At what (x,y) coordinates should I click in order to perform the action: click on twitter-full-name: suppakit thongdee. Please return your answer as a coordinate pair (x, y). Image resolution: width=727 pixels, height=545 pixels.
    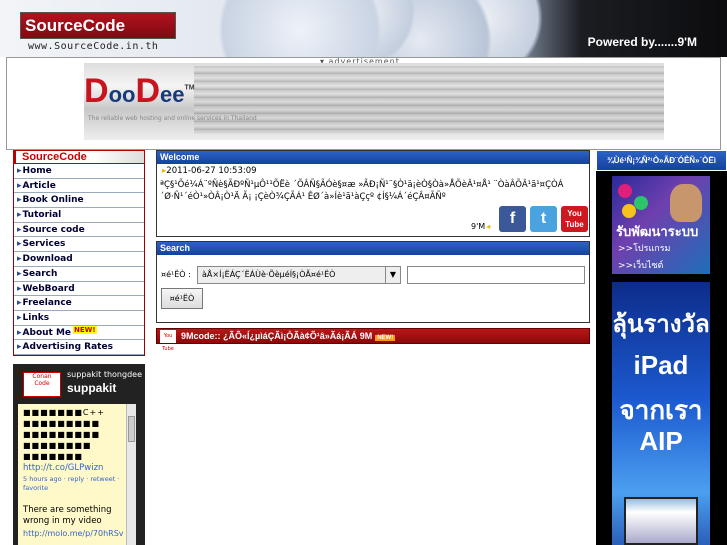
    Looking at the image, I should click on (105, 374).